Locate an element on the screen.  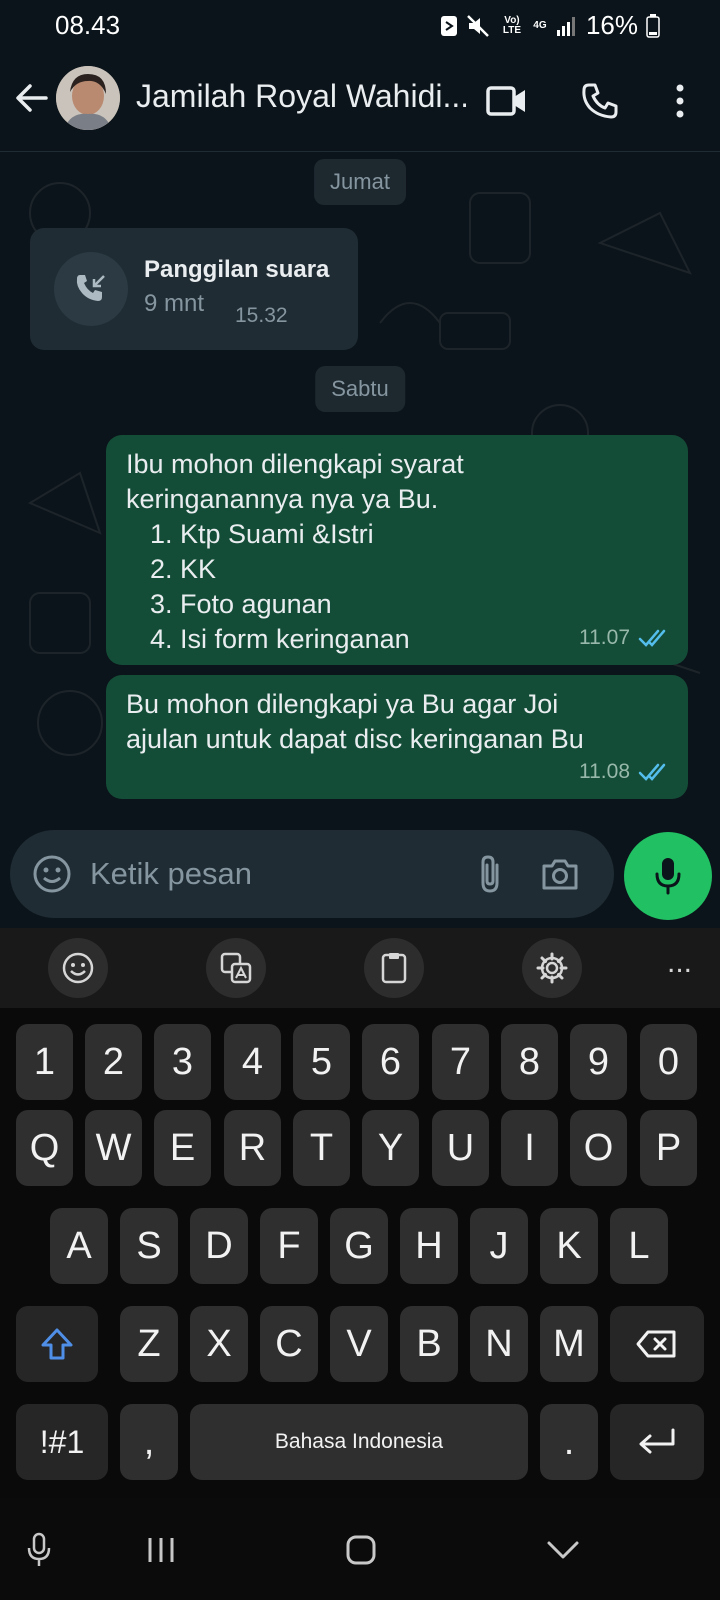
recent-apps-button is located at coordinates (161, 1550).